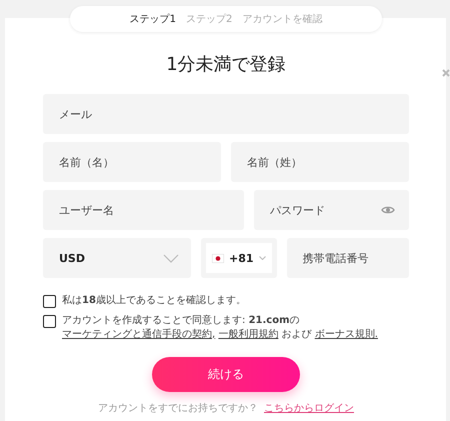 The height and width of the screenshot is (421, 450). Describe the element at coordinates (248, 334) in the screenshot. I see `terms-link: 一般利用規約` at that location.